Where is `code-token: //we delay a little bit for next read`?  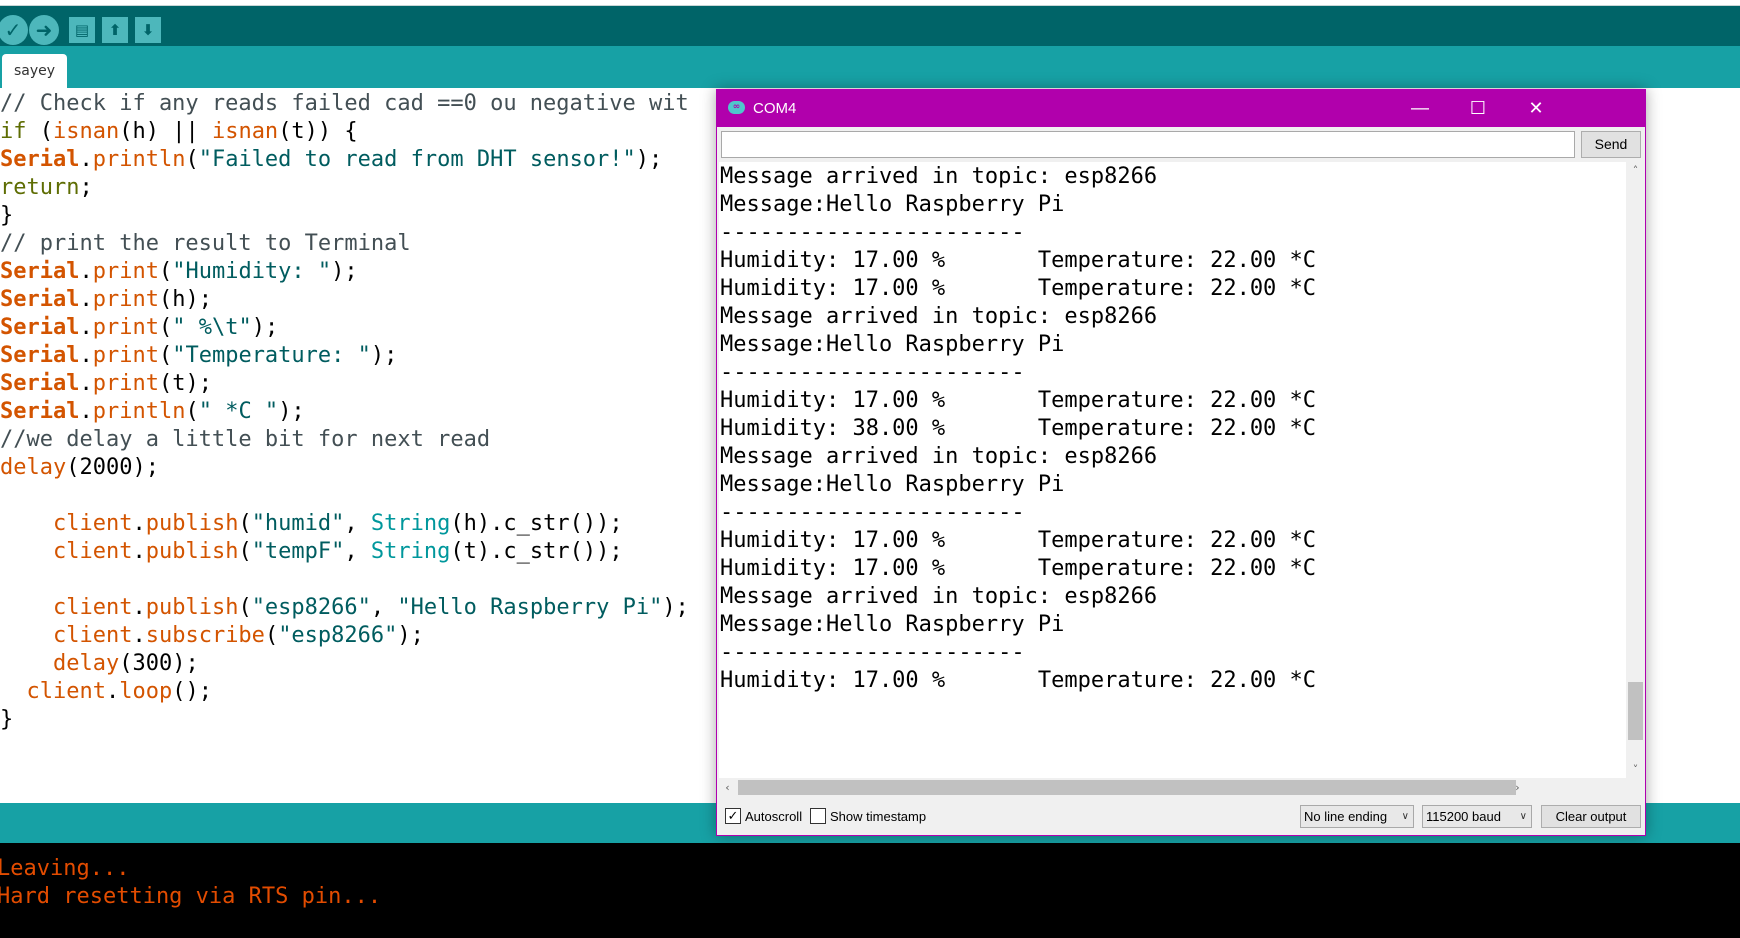 code-token: //we delay a little bit for next read is located at coordinates (245, 439).